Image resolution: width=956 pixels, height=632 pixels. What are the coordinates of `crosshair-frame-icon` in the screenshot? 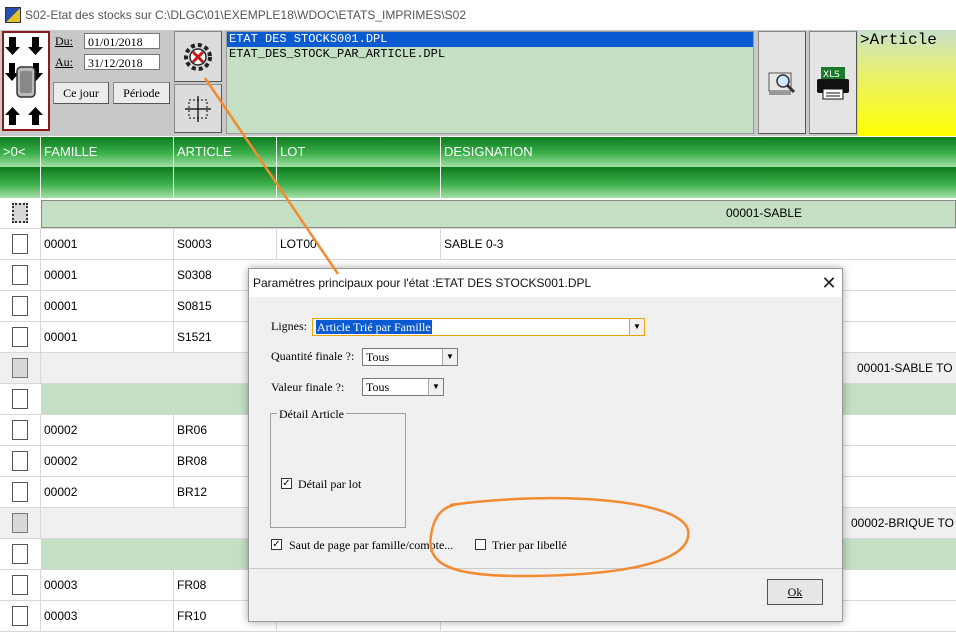 It's located at (198, 111).